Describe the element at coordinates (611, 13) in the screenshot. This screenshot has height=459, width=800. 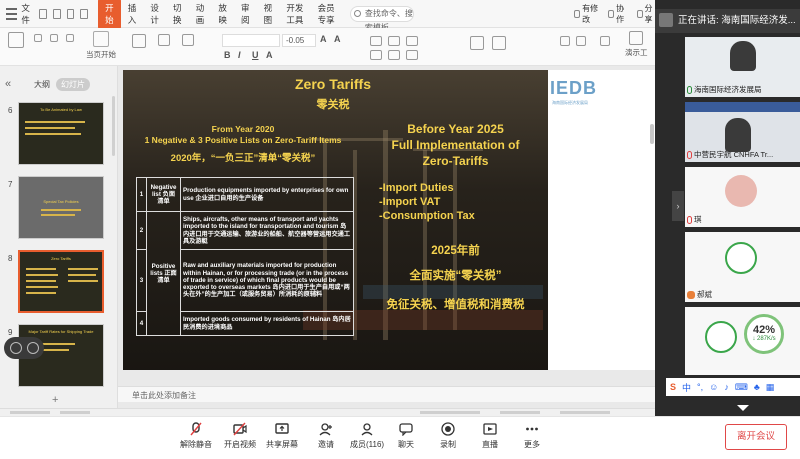
I see `collaborate-icon` at that location.